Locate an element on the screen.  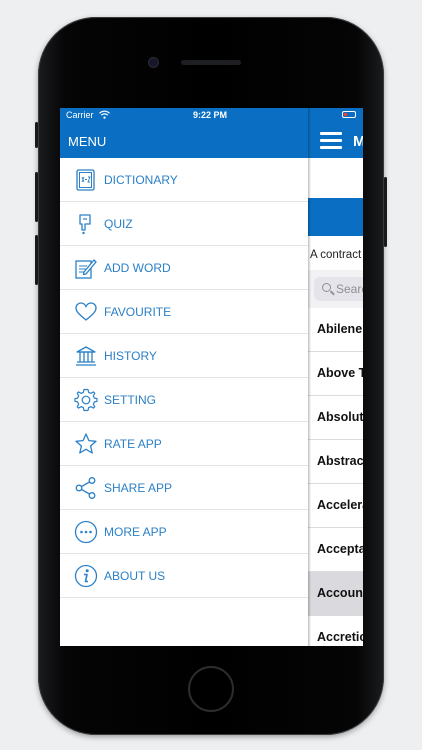
volume-up-button is located at coordinates (36, 197).